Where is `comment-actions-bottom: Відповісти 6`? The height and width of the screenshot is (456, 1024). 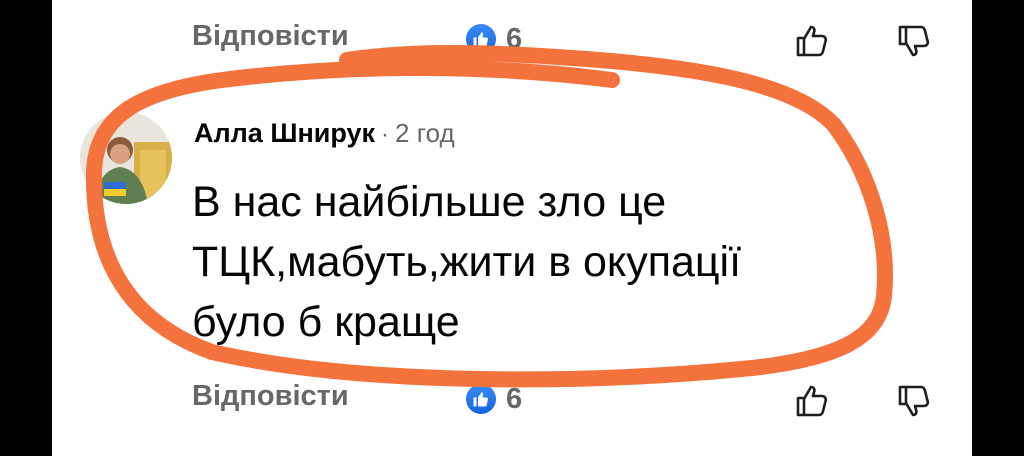 comment-actions-bottom: Відповісти 6 is located at coordinates (512, 397).